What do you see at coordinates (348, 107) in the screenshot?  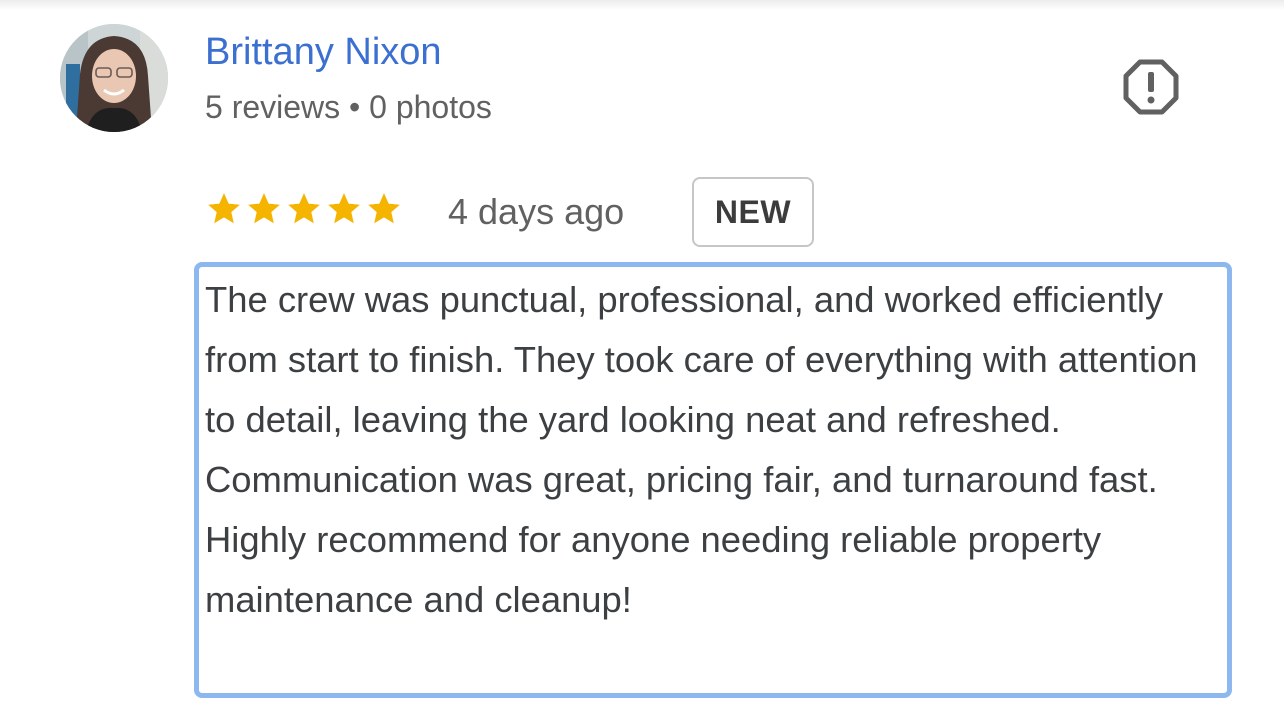 I see `reviewer-stats: 5 reviews • 0 photos` at bounding box center [348, 107].